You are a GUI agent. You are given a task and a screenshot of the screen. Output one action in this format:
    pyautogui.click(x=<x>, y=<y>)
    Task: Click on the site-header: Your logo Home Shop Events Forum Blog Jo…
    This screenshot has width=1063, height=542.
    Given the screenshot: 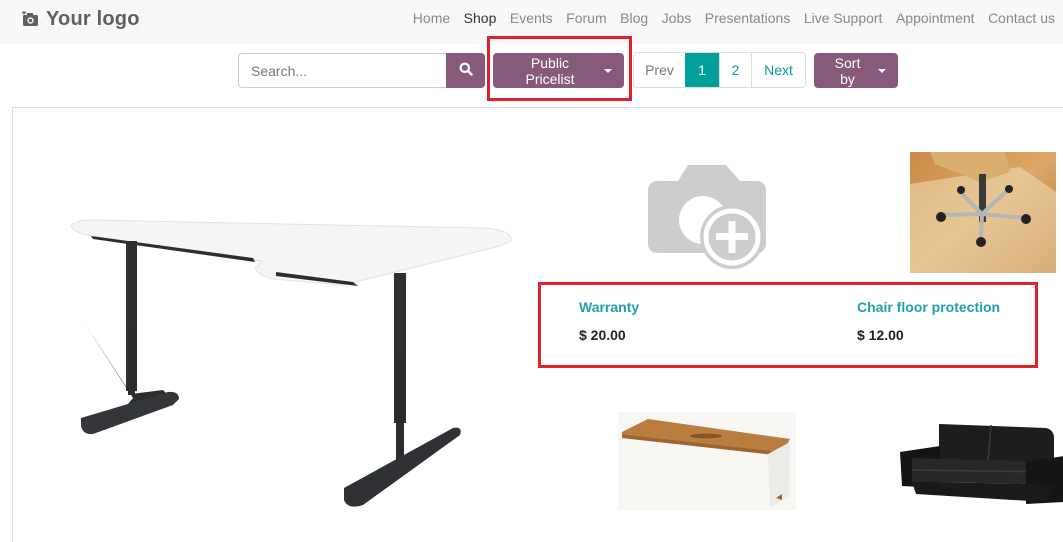 What is the action you would take?
    pyautogui.click(x=531, y=22)
    